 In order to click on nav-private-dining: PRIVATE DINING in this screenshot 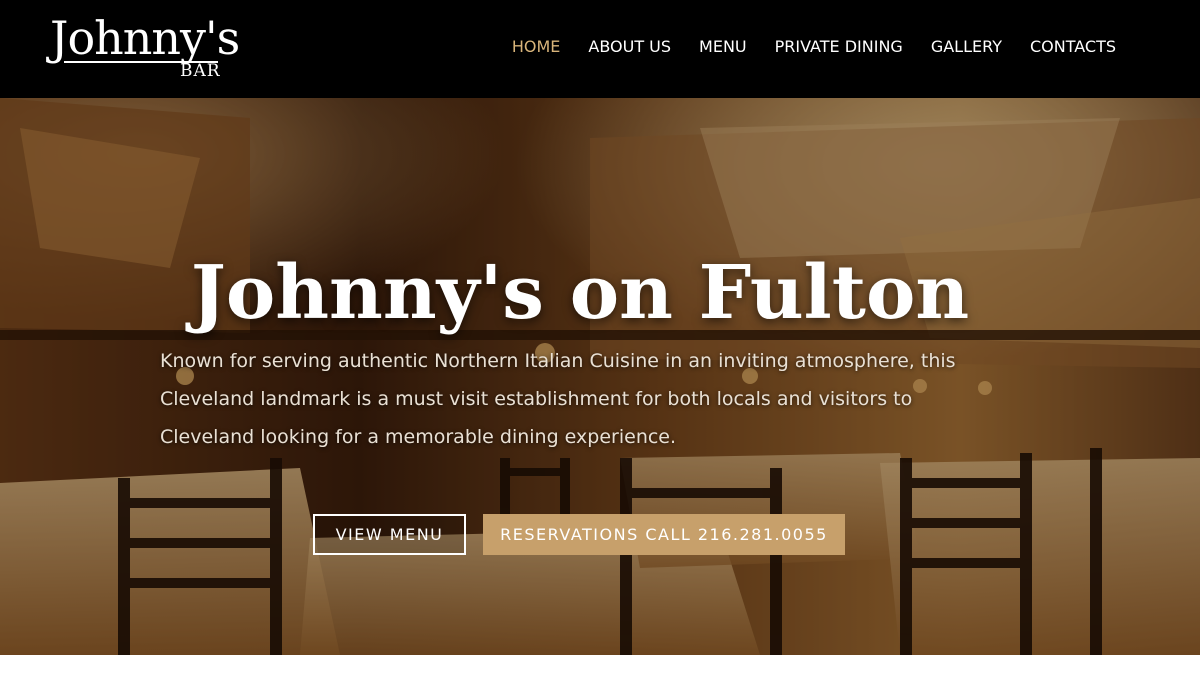, I will do `click(839, 47)`.